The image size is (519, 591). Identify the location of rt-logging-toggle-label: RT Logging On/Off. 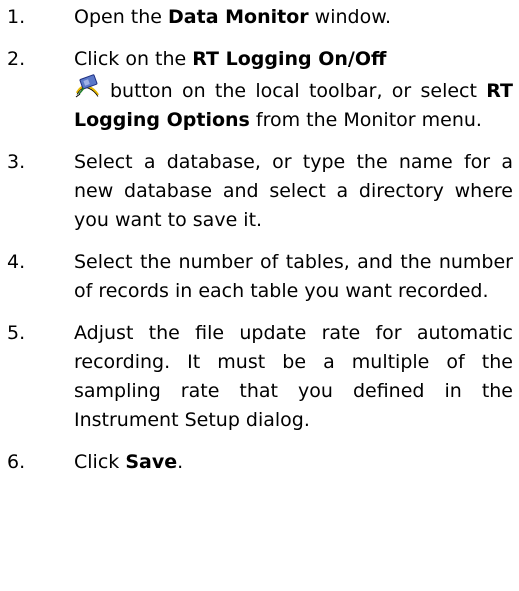
(289, 59).